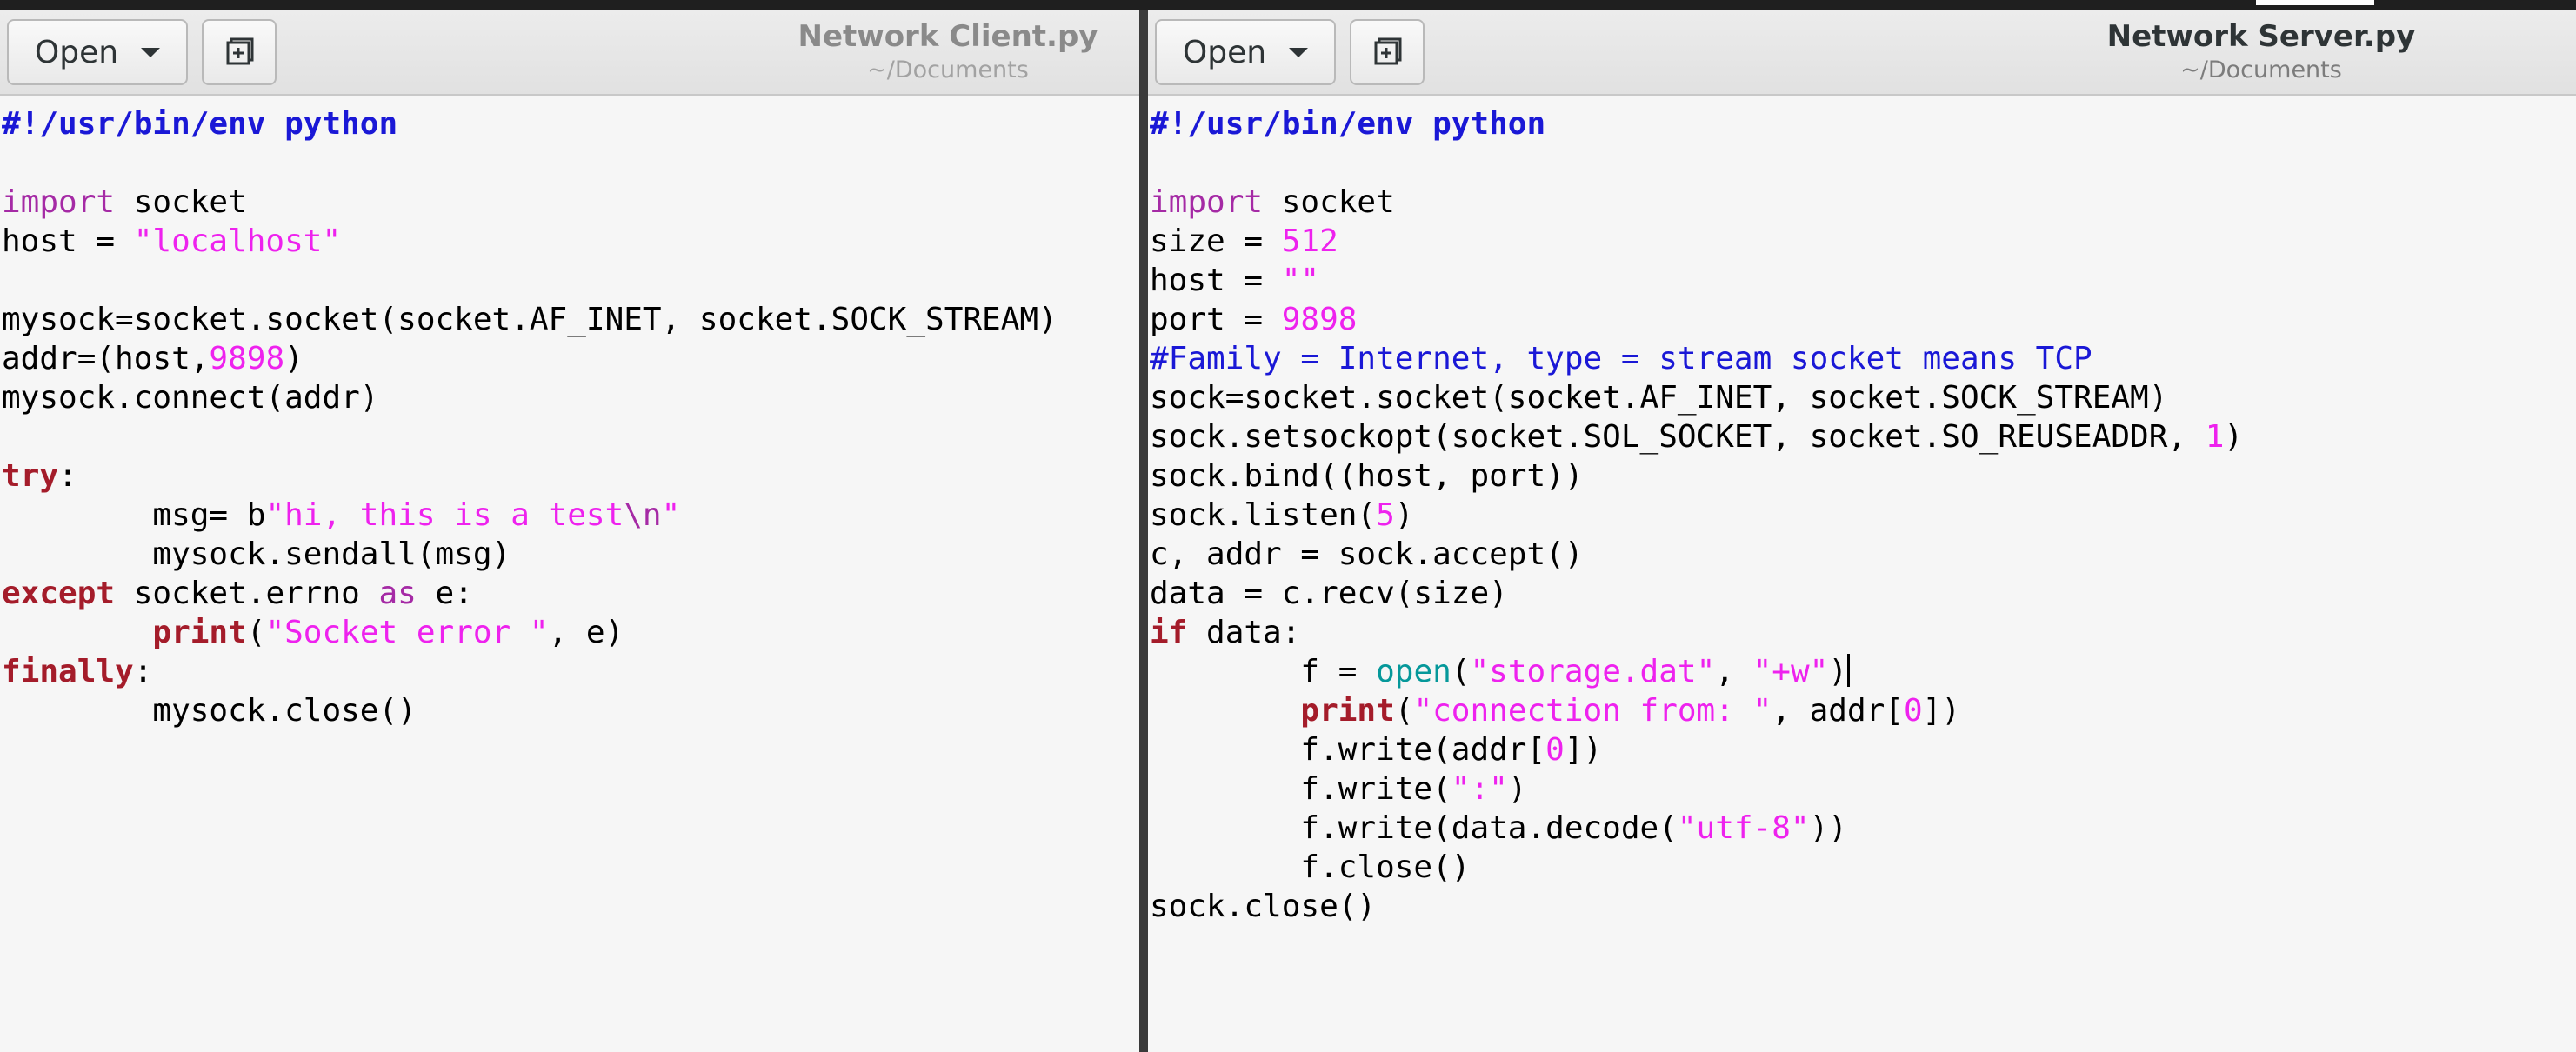  I want to click on code-token: port =, so click(1216, 319).